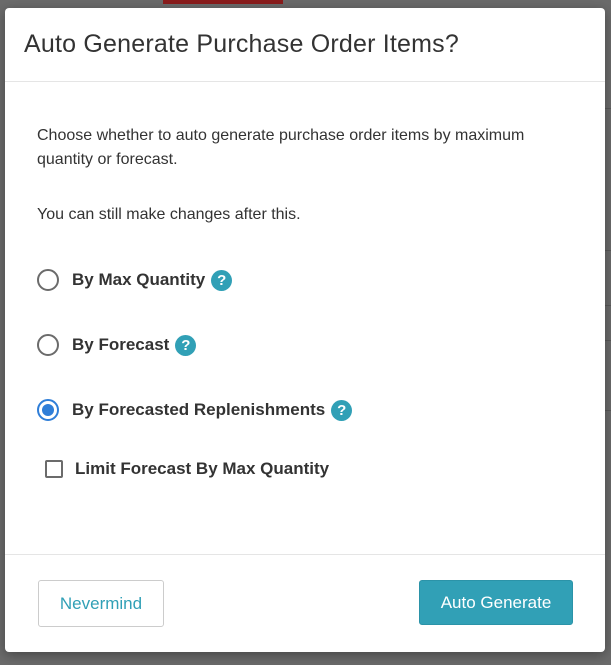  What do you see at coordinates (54, 469) in the screenshot?
I see `limit-forecast-checkbox` at bounding box center [54, 469].